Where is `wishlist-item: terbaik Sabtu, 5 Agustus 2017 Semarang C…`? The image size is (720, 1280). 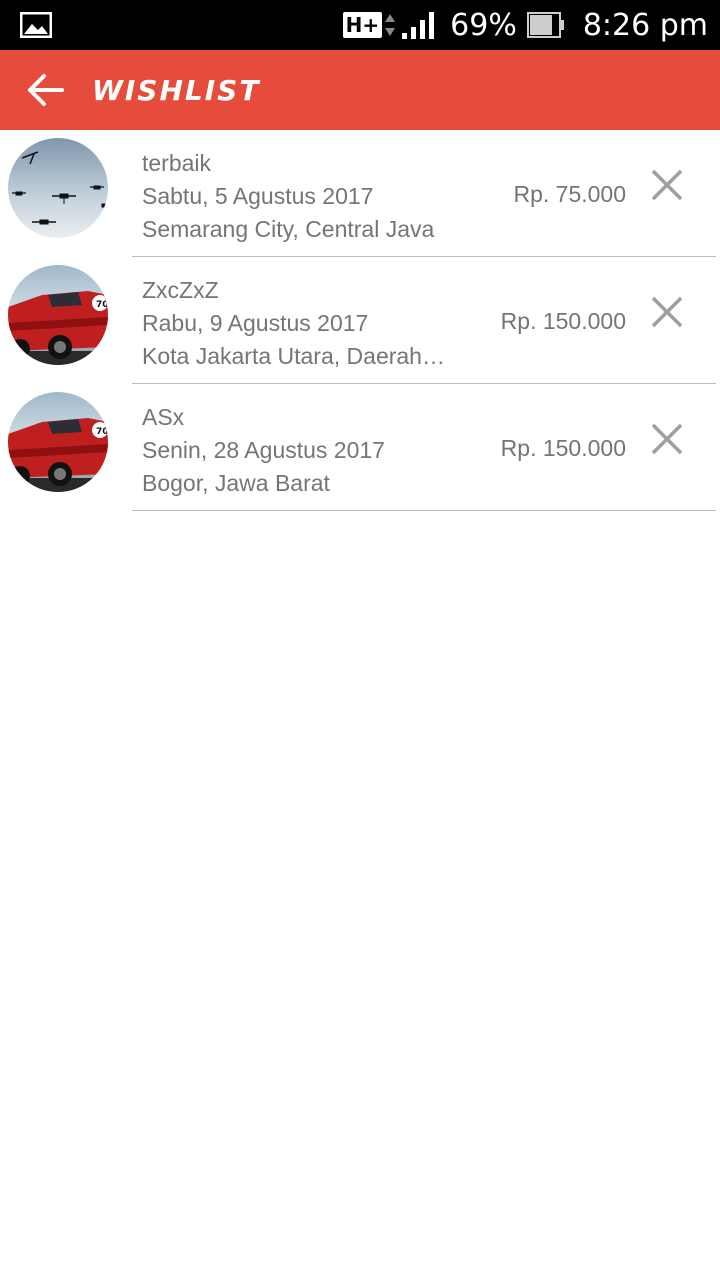 wishlist-item: terbaik Sabtu, 5 Agustus 2017 Semarang C… is located at coordinates (360, 193).